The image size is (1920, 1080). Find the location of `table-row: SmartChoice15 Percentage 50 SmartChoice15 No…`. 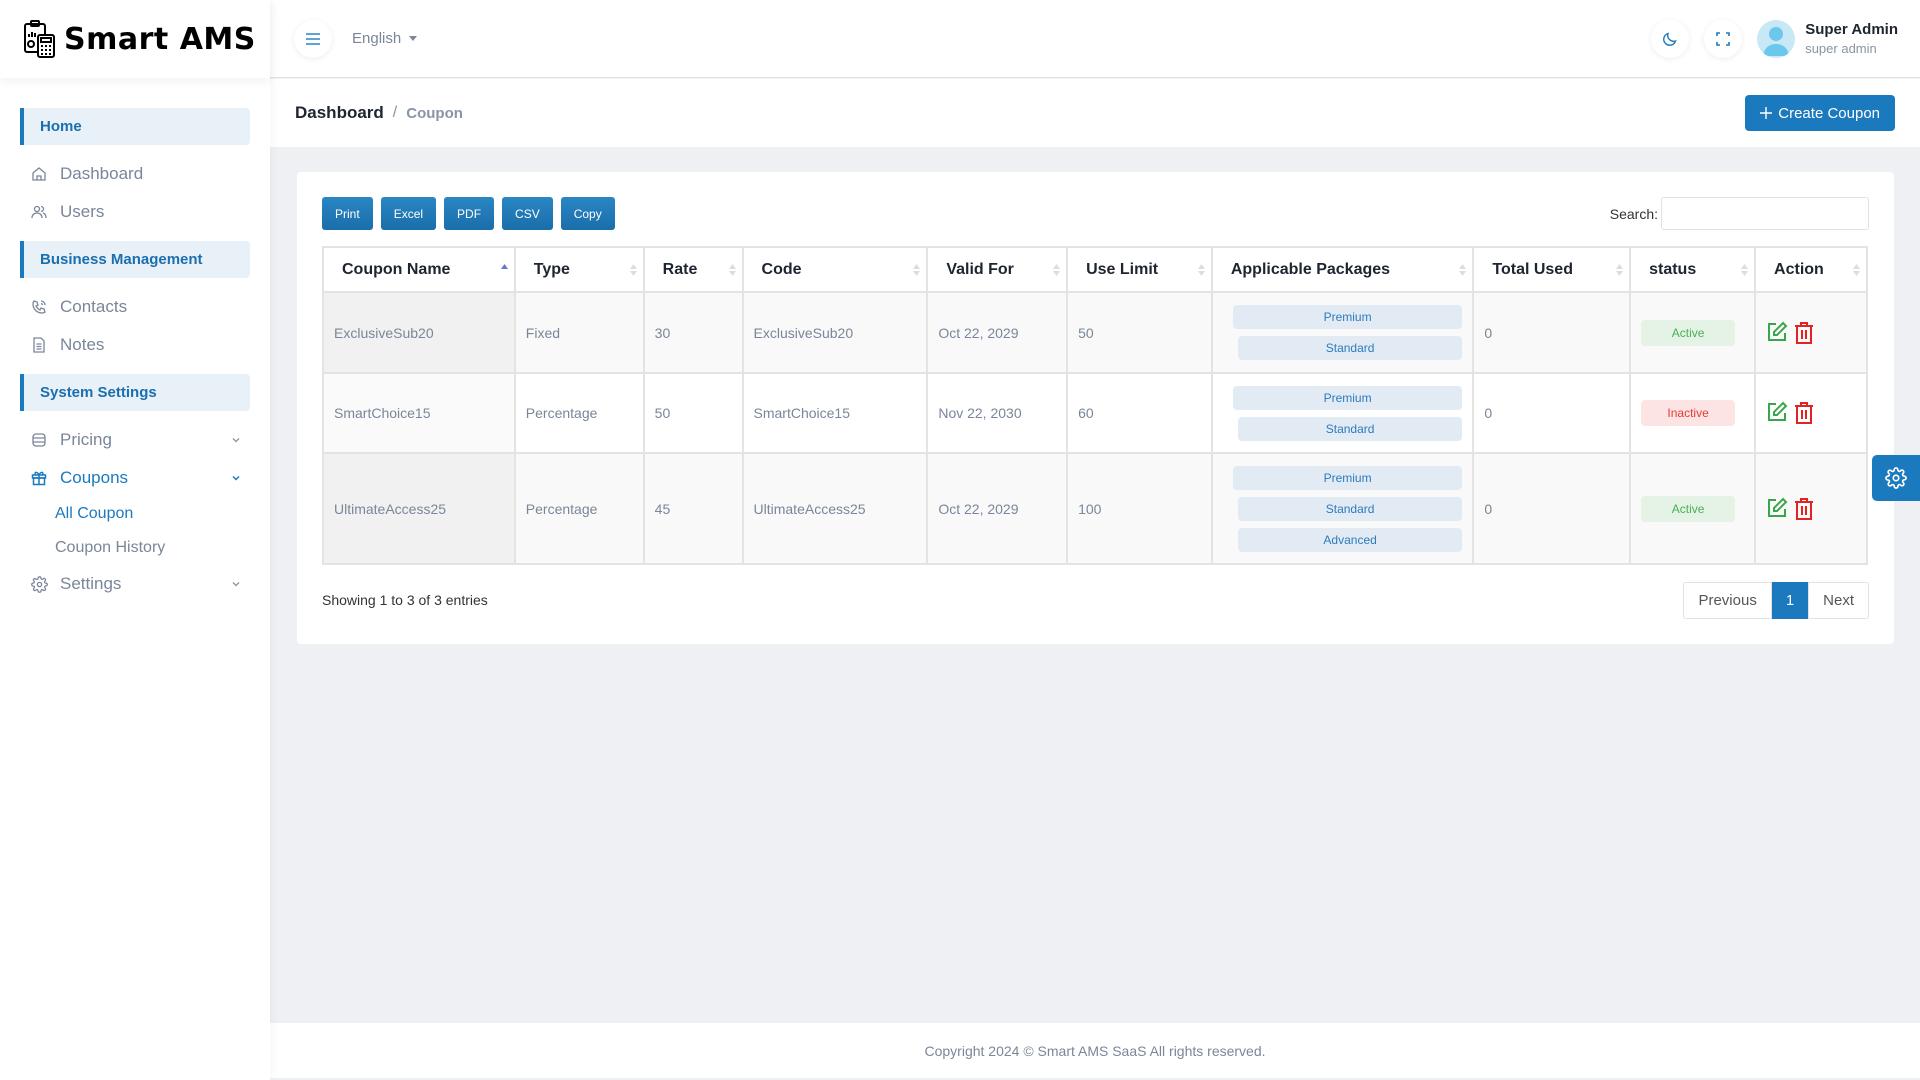

table-row: SmartChoice15 Percentage 50 SmartChoice15 No… is located at coordinates (1095, 413).